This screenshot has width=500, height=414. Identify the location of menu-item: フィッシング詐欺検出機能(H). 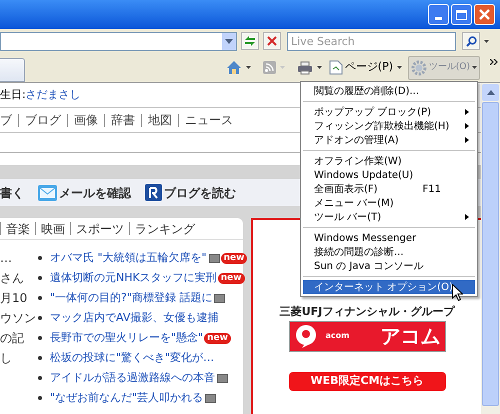
(389, 126).